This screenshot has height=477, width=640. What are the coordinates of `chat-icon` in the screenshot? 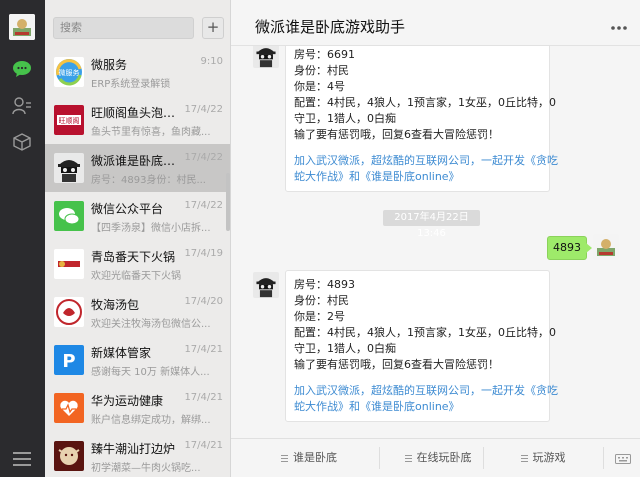 It's located at (22, 69).